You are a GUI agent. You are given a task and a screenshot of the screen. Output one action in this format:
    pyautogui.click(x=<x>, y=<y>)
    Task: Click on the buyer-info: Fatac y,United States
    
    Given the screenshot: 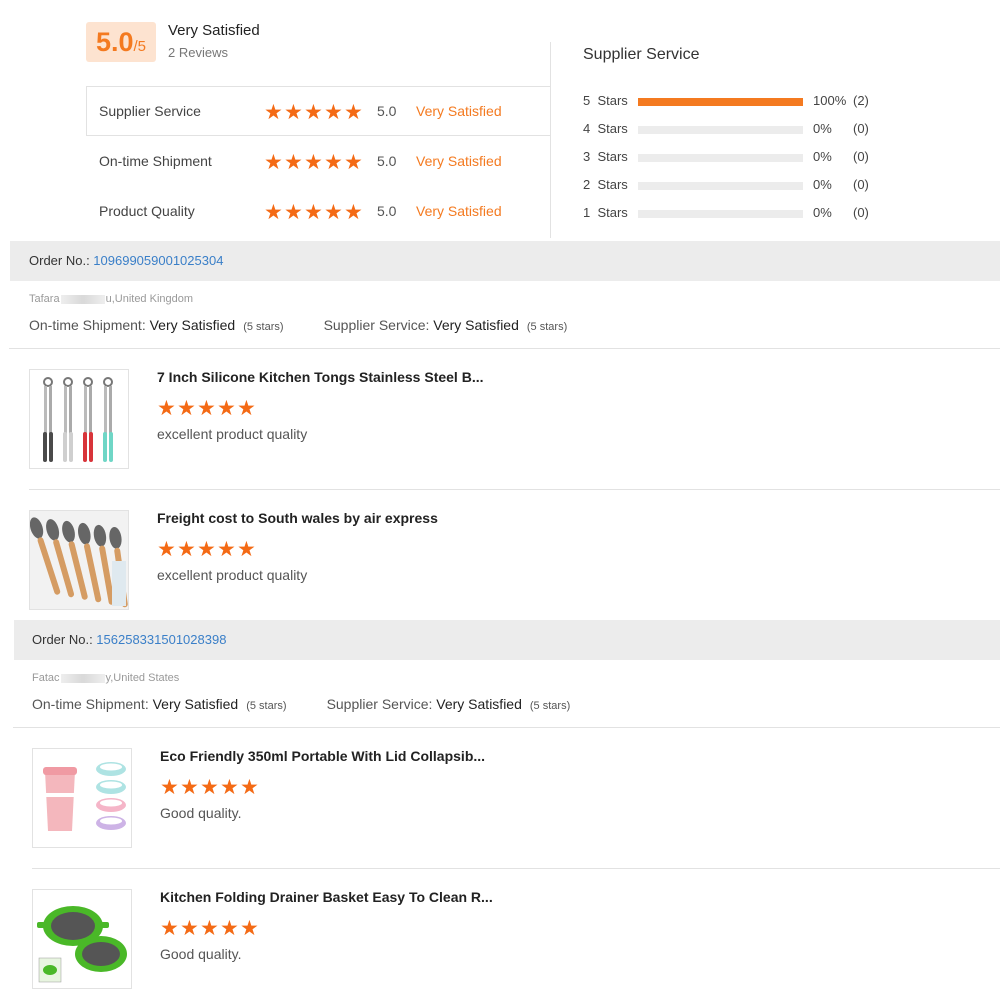 What is the action you would take?
    pyautogui.click(x=105, y=678)
    